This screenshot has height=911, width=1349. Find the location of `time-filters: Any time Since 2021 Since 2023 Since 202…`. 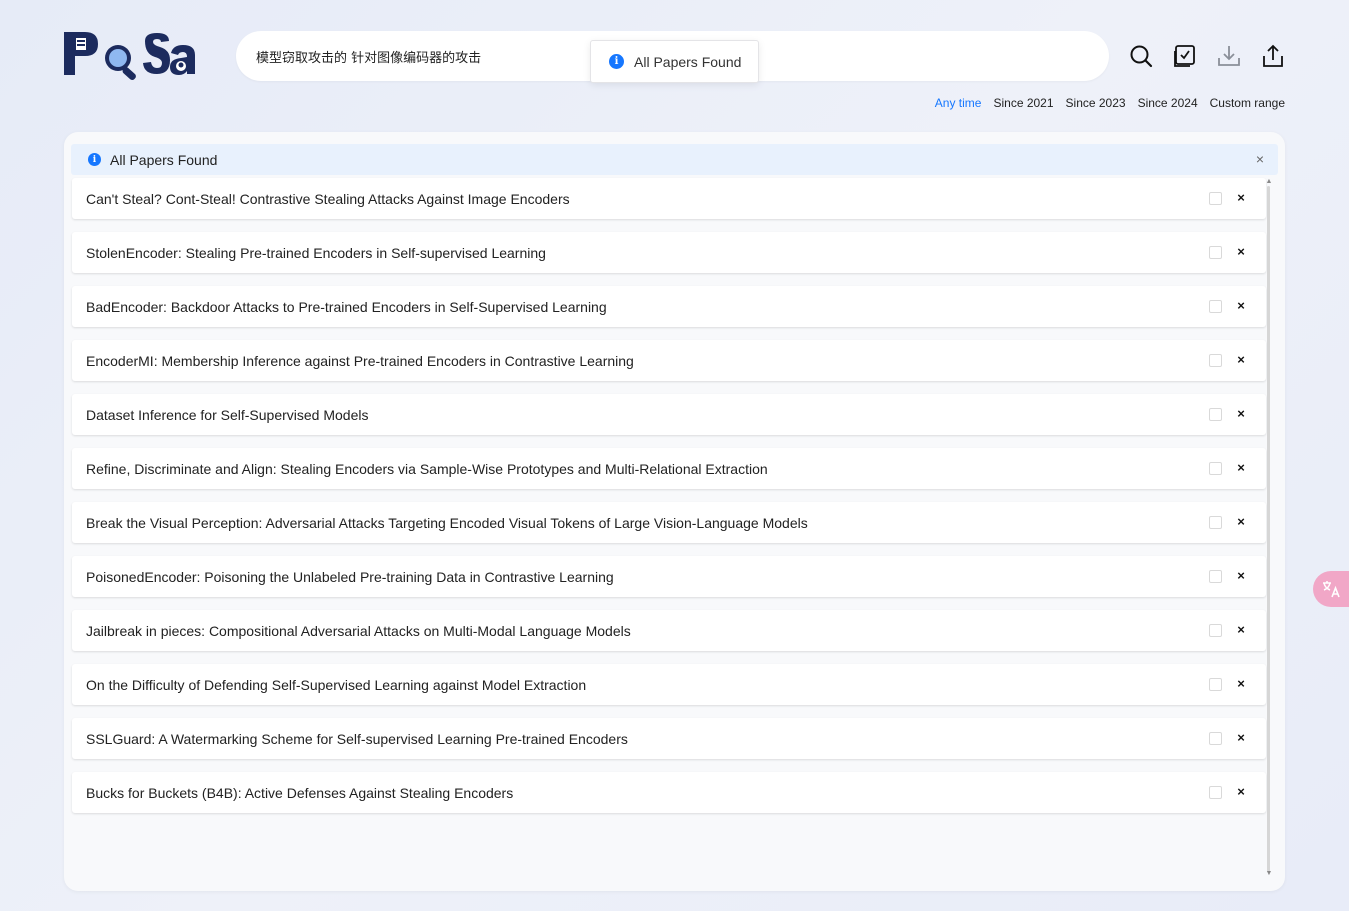

time-filters: Any time Since 2021 Since 2023 Since 202… is located at coordinates (1110, 103).